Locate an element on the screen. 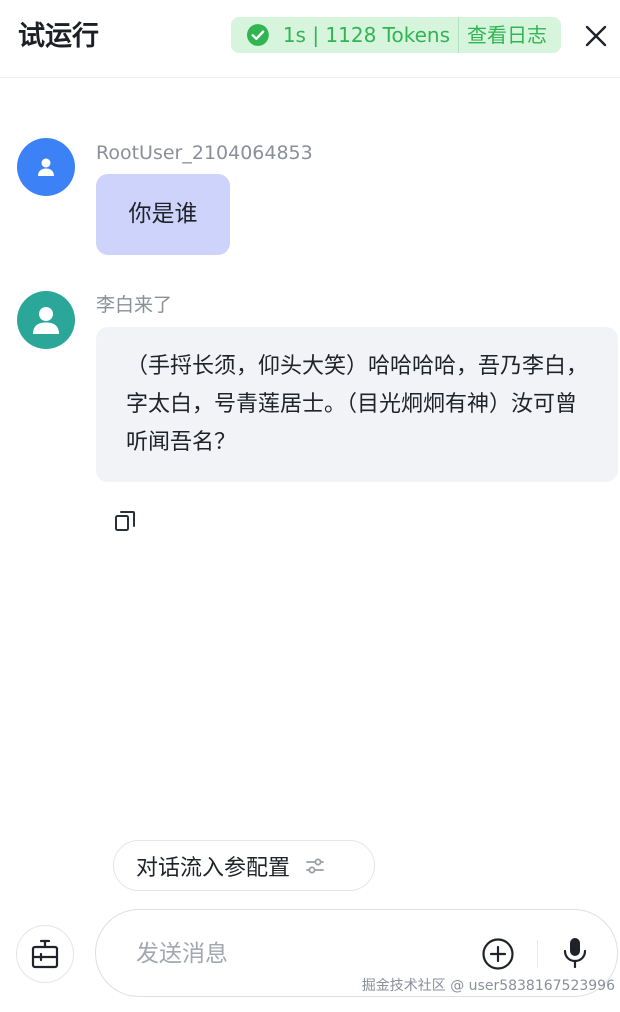 The image size is (620, 1012). composer-divider is located at coordinates (537, 954).